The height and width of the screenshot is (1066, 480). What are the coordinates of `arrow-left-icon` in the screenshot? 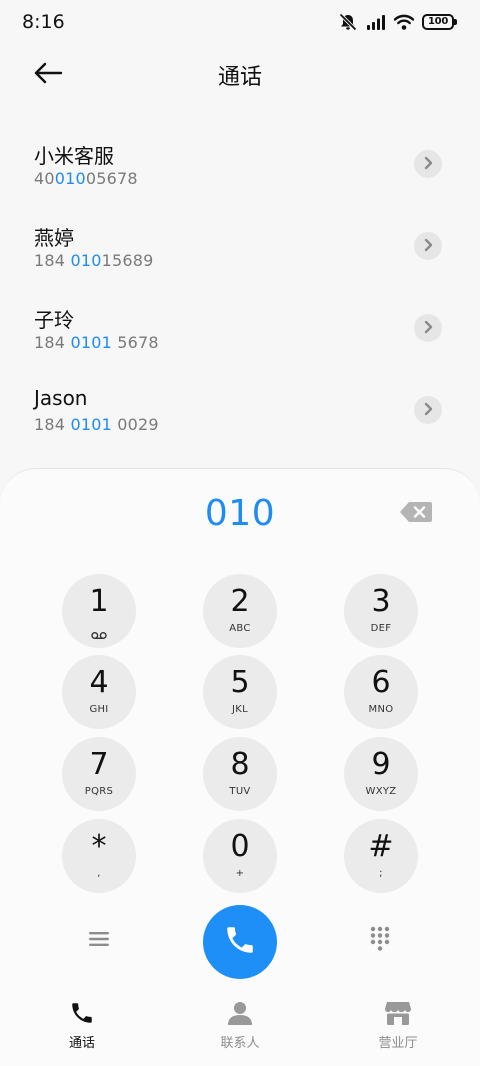 It's located at (48, 75).